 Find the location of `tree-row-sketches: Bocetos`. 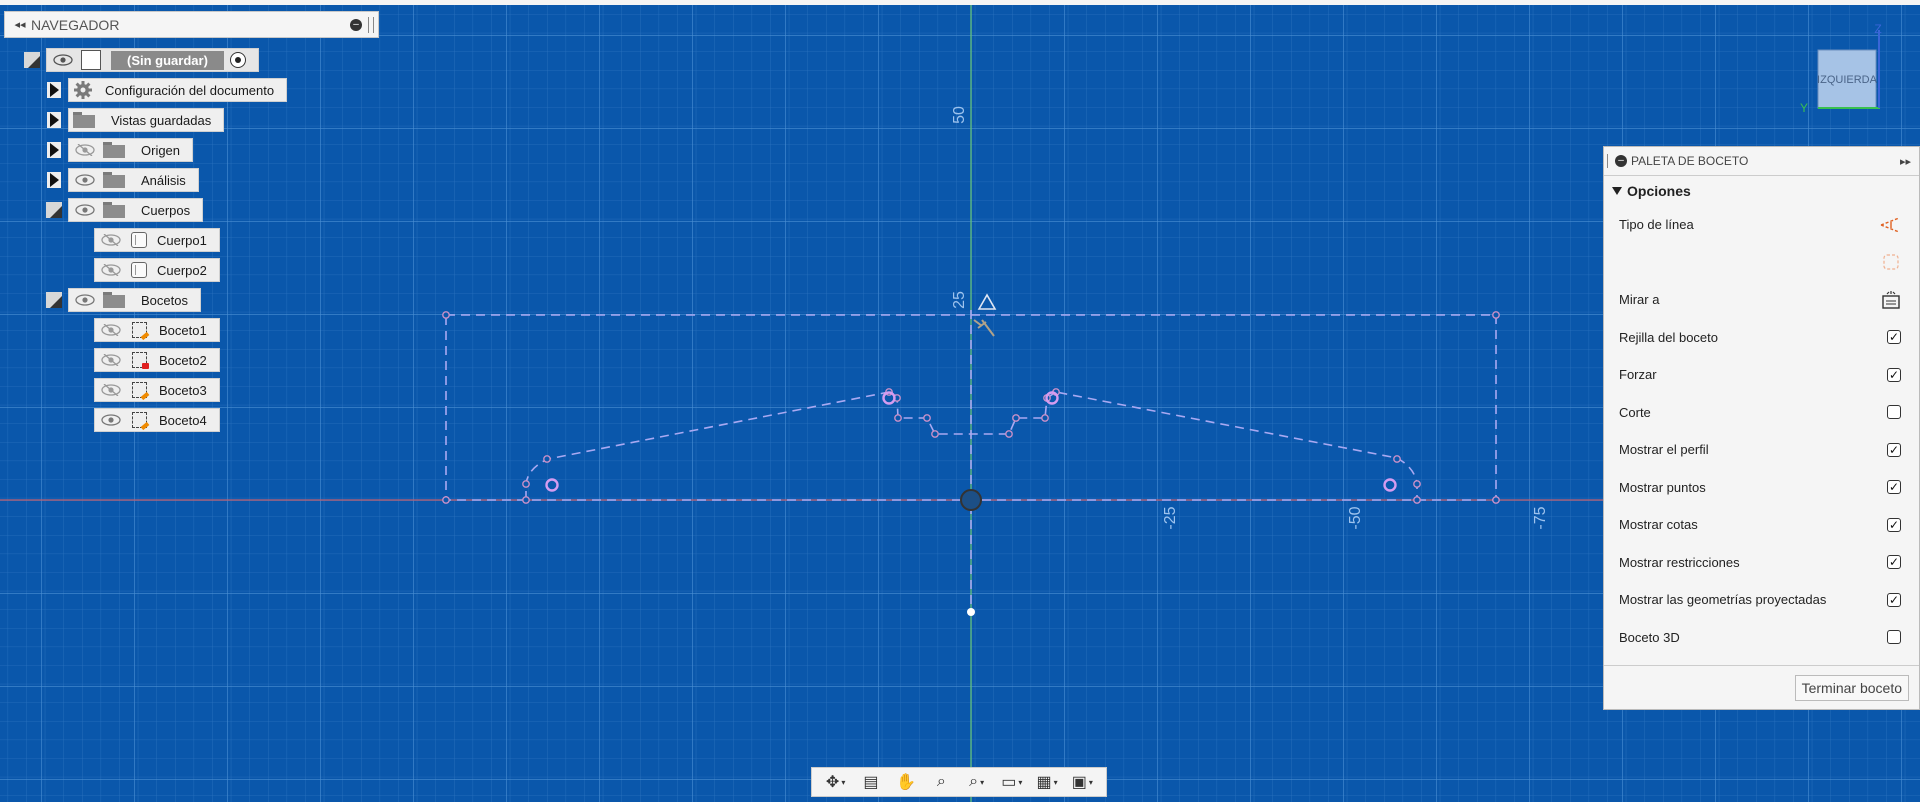

tree-row-sketches: Bocetos is located at coordinates (123, 300).